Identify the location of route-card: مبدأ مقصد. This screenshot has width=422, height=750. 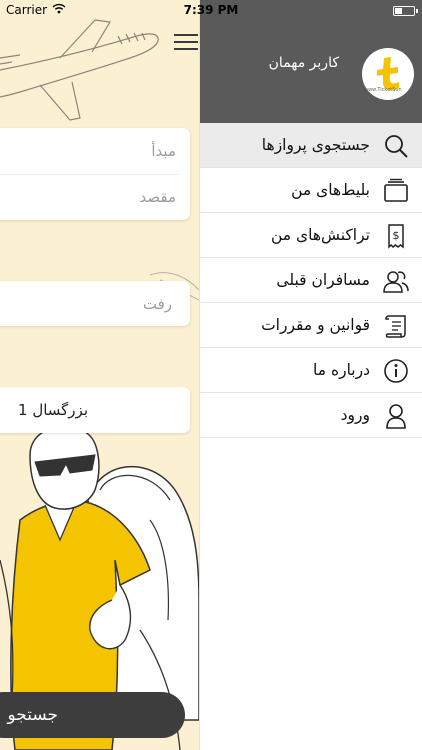
(95, 174).